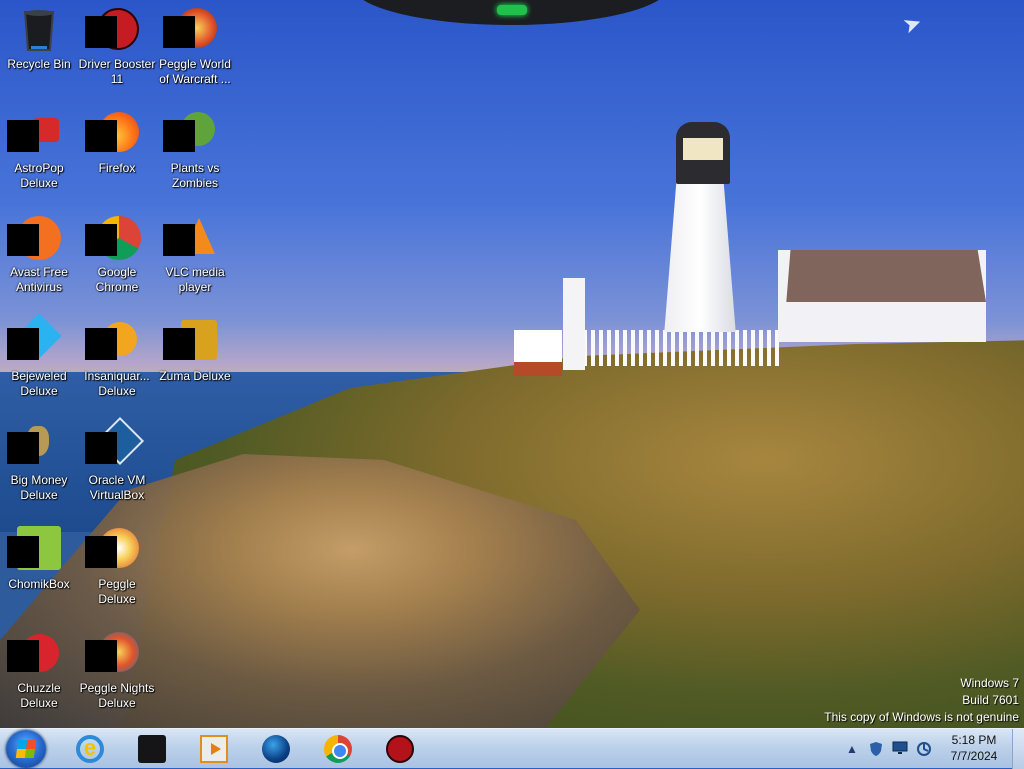 The image size is (1024, 769). Describe the element at coordinates (35, 238) in the screenshot. I see `avast-icon` at that location.